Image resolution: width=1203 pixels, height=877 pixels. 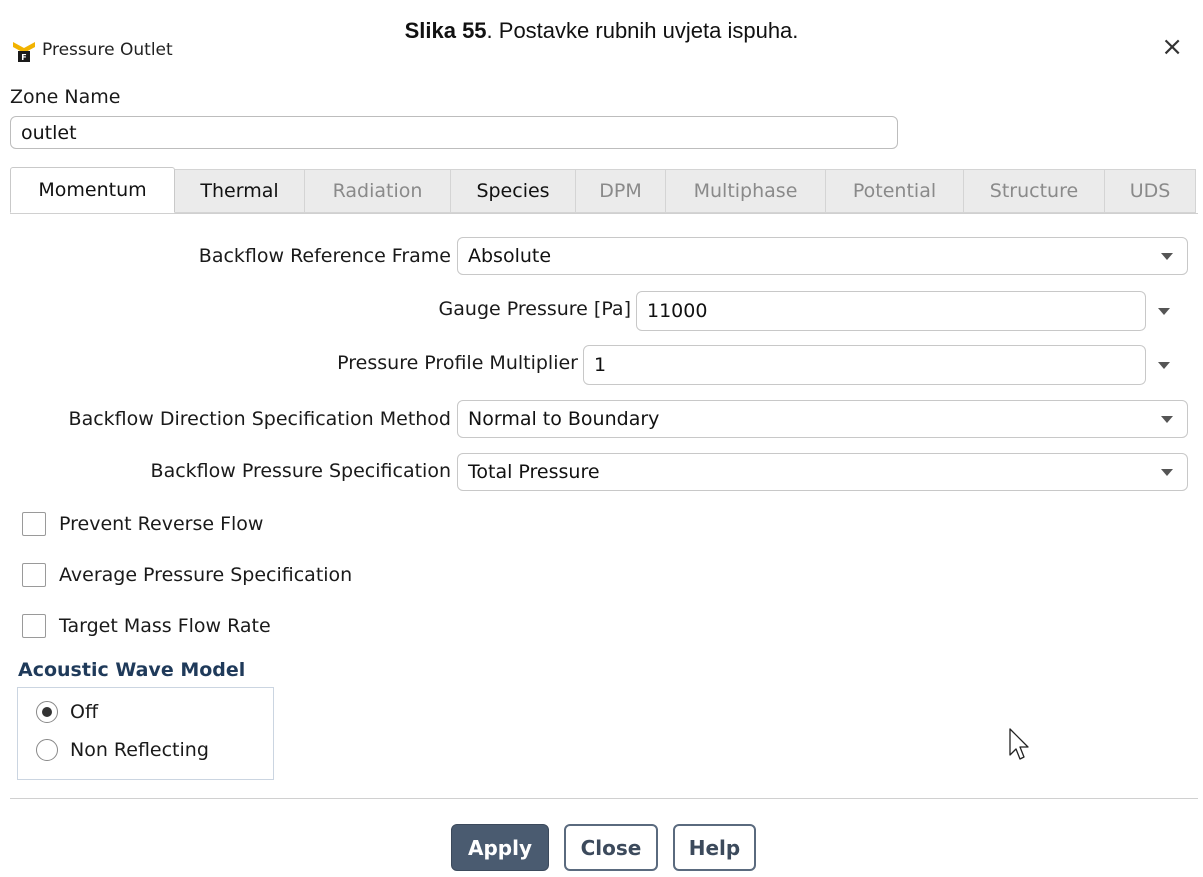 What do you see at coordinates (34, 626) in the screenshot?
I see `target-mass-flow-checkbox` at bounding box center [34, 626].